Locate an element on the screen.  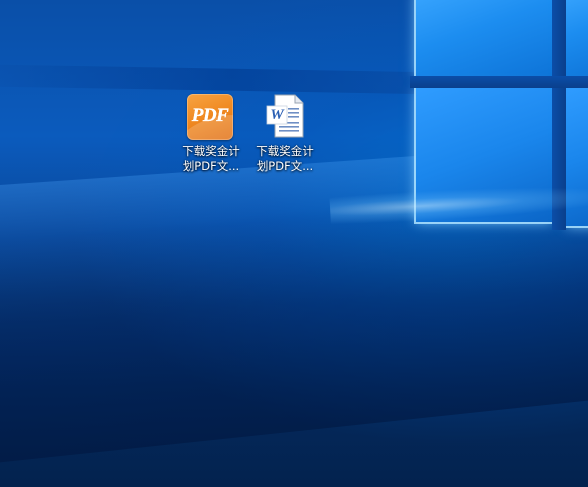
word-badge-text: W is located at coordinates (277, 115).